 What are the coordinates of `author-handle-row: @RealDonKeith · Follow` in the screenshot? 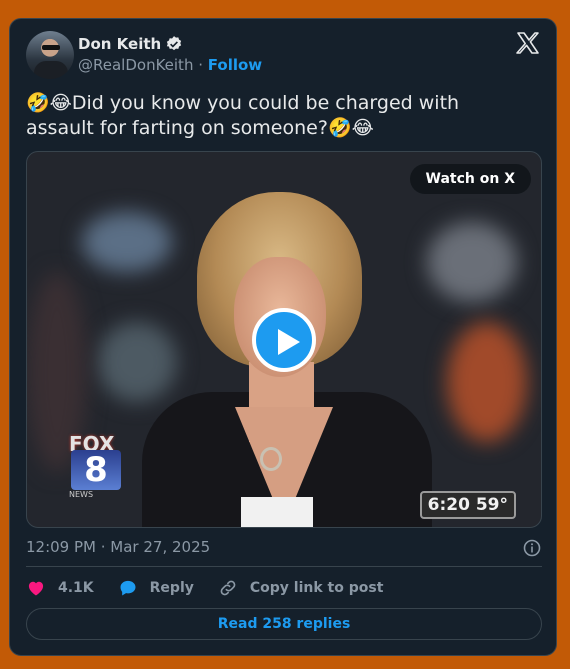 It's located at (170, 65).